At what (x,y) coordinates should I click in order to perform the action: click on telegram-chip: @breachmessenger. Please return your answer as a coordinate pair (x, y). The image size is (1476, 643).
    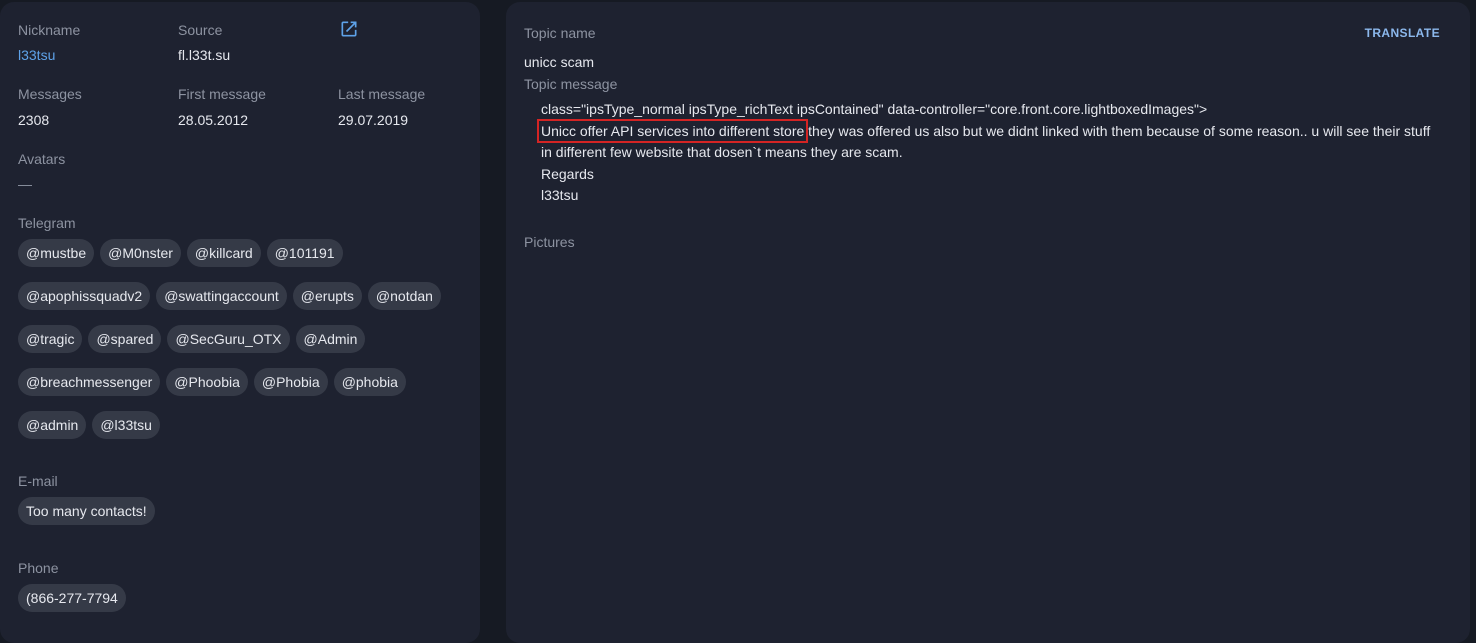
    Looking at the image, I should click on (89, 382).